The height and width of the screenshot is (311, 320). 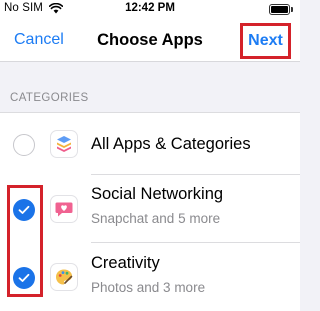 I want to click on row-title: All Apps & Categories, so click(x=171, y=144).